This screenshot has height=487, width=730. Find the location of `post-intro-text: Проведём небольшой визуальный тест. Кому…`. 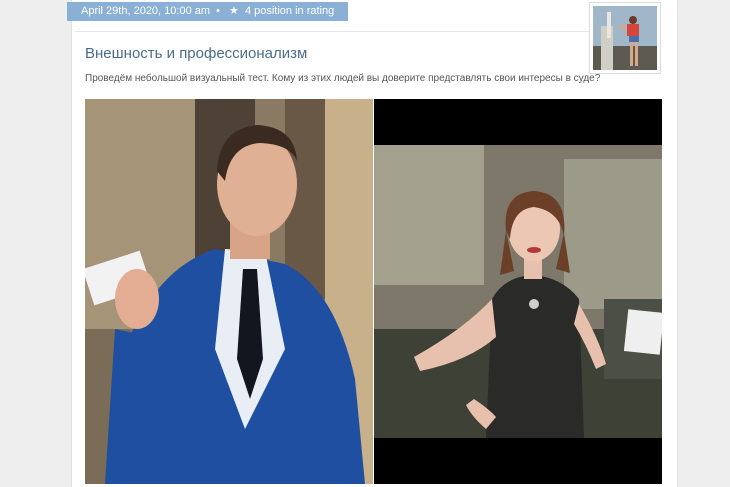

post-intro-text: Проведём небольшой визуальный тест. Кому… is located at coordinates (343, 78).